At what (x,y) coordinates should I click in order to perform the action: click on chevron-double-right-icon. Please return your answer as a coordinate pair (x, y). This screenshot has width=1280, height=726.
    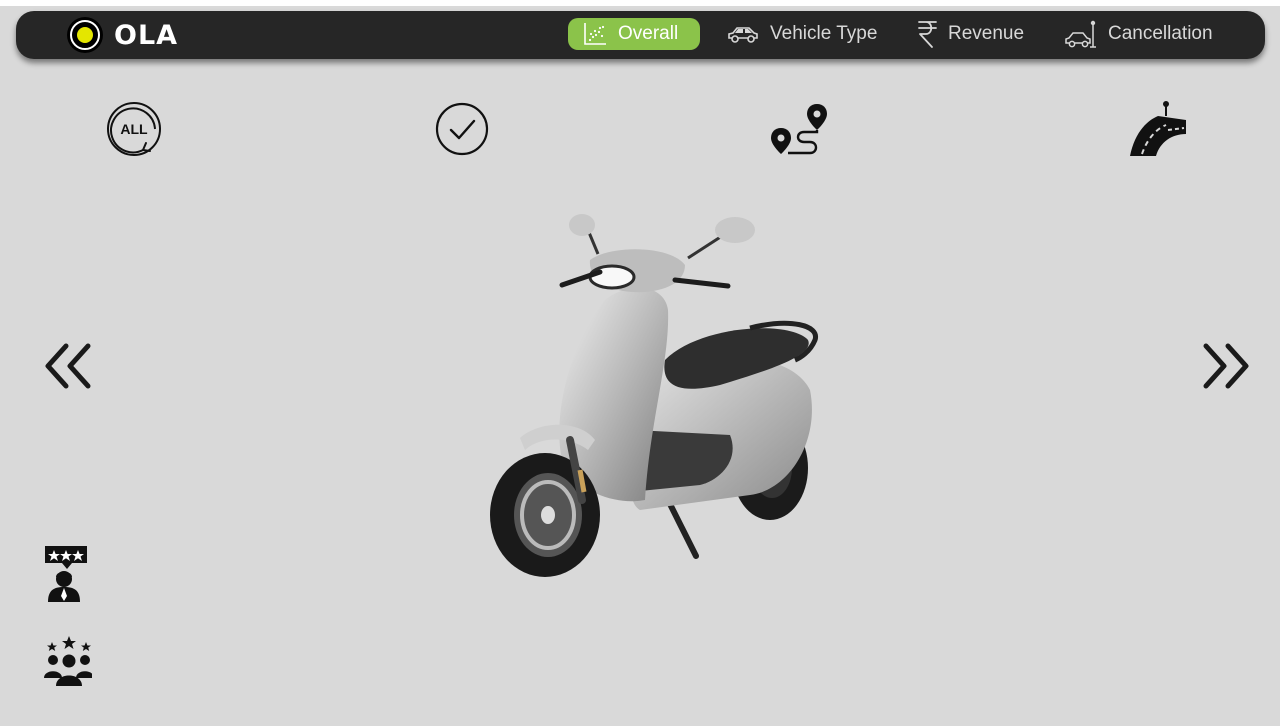
    Looking at the image, I should click on (1224, 366).